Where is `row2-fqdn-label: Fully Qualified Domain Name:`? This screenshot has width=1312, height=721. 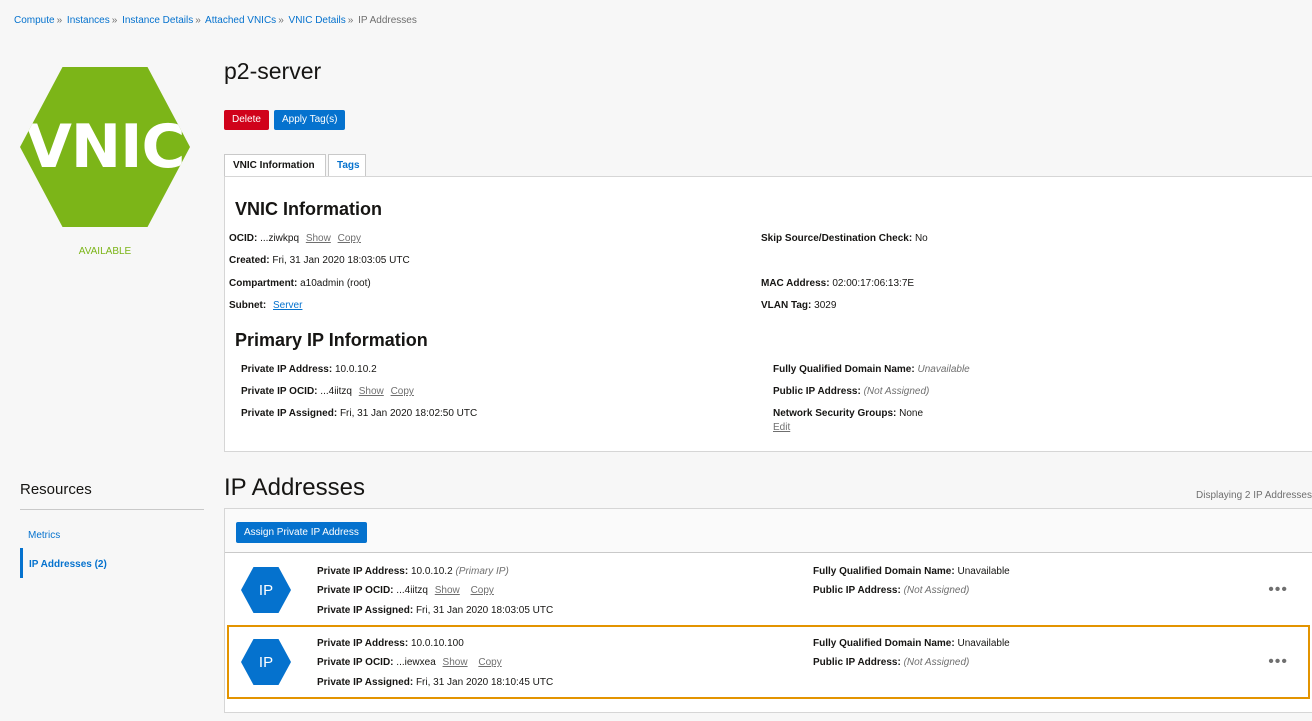 row2-fqdn-label: Fully Qualified Domain Name: is located at coordinates (884, 643).